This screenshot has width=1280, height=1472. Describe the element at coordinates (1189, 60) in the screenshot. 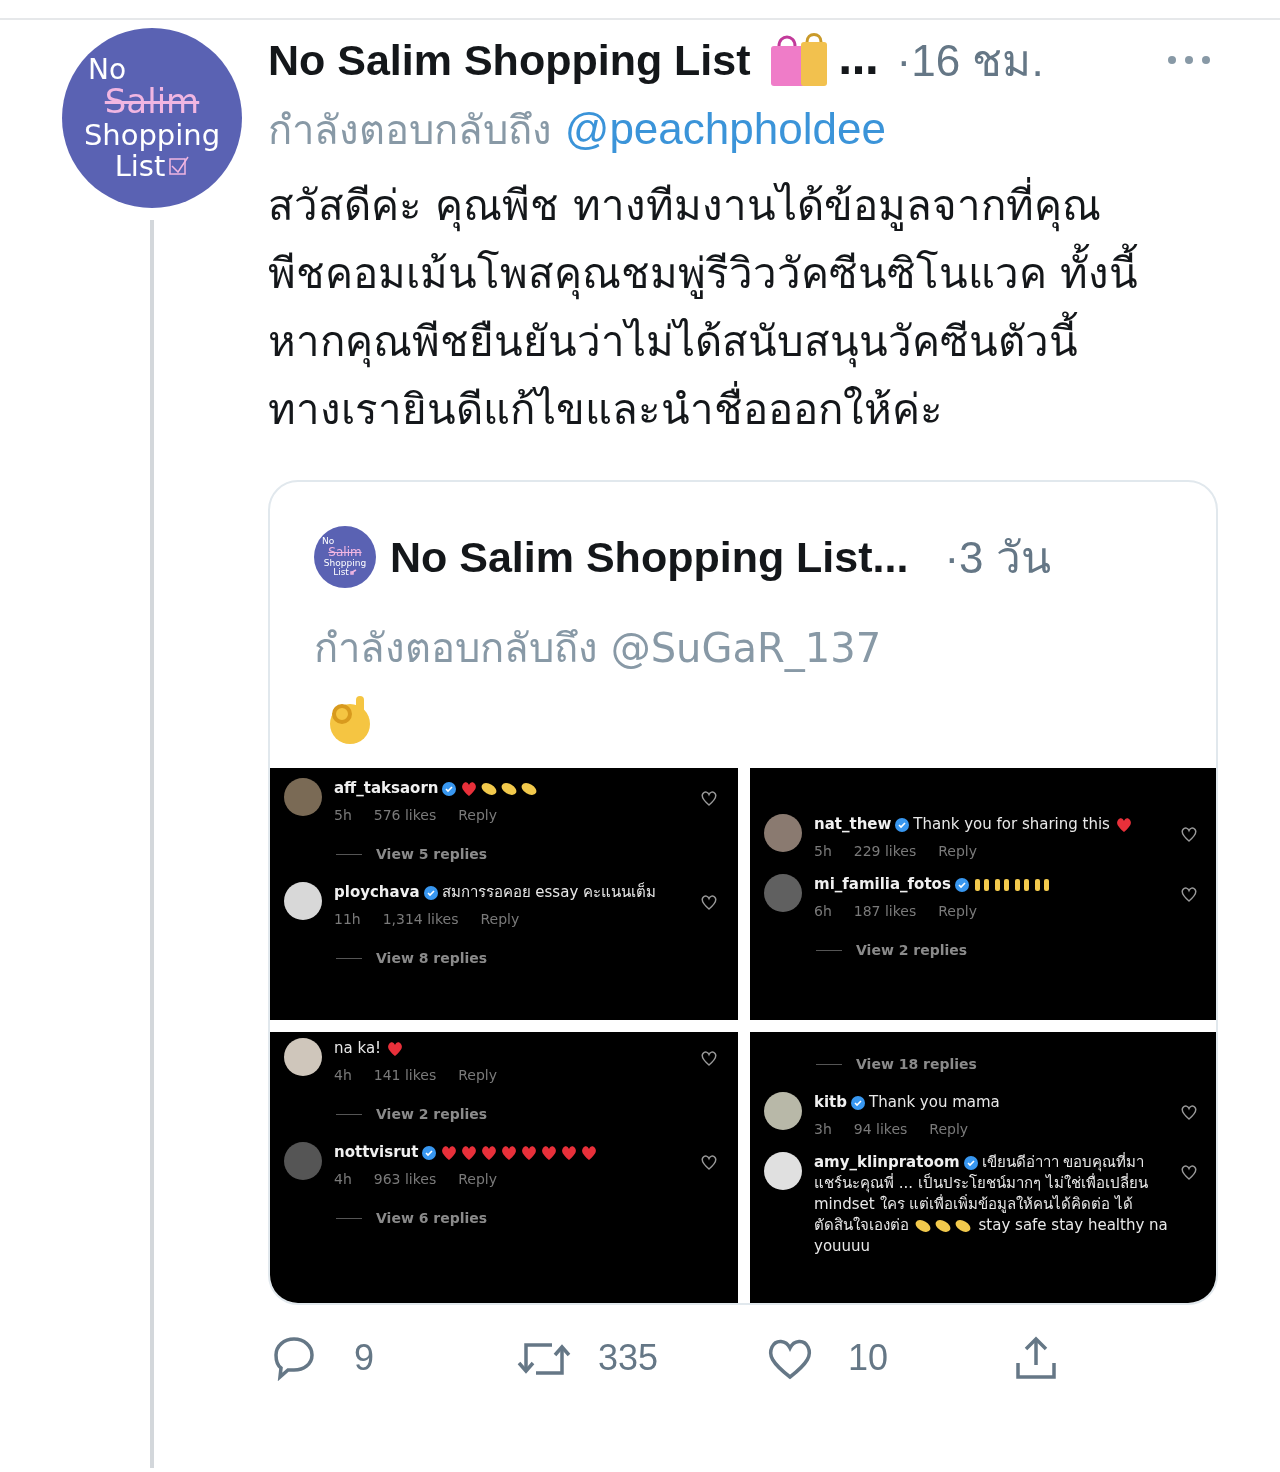

I see `more-options-icon` at that location.